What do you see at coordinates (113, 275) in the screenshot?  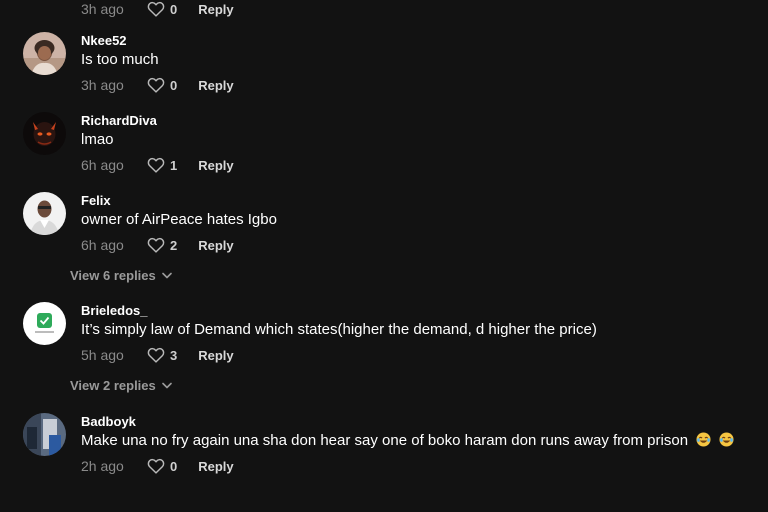 I see `view-replies-label: View 6 replies` at bounding box center [113, 275].